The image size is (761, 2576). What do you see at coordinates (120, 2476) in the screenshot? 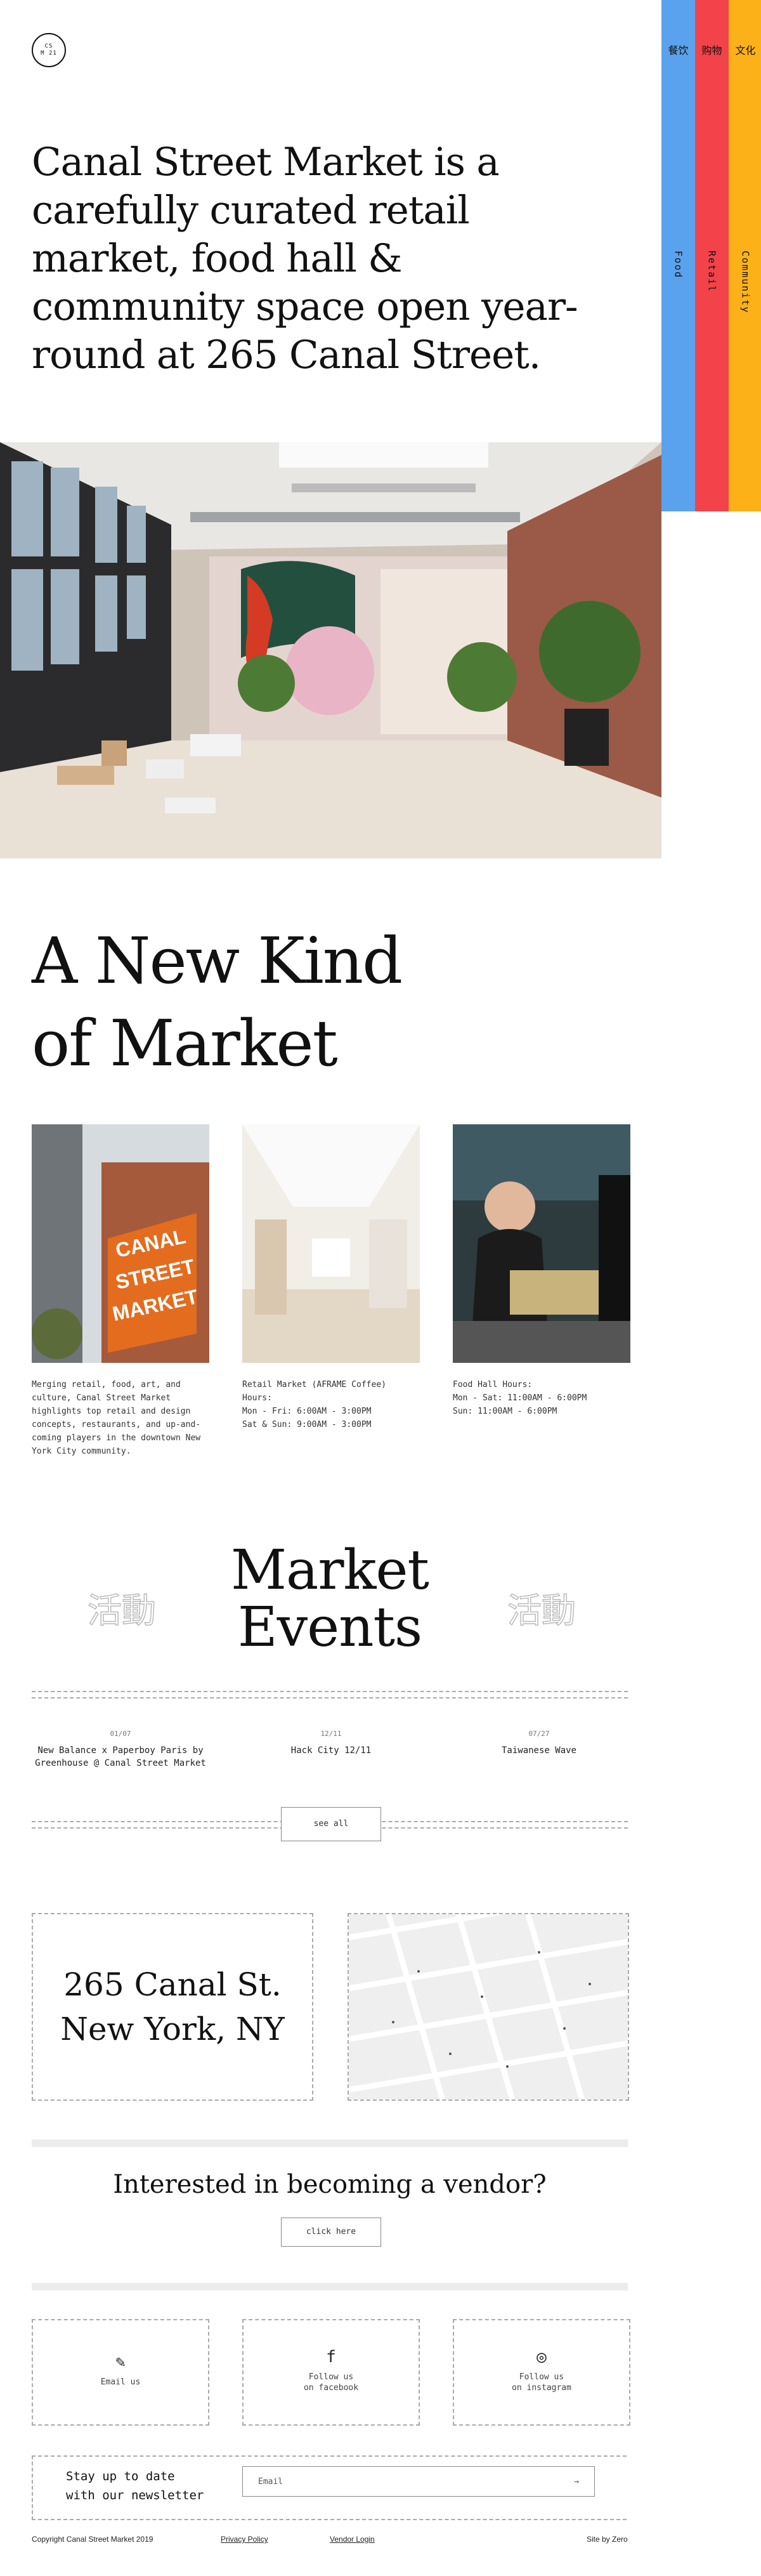
I see `newsletter-label-line1: Stay up to date` at bounding box center [120, 2476].